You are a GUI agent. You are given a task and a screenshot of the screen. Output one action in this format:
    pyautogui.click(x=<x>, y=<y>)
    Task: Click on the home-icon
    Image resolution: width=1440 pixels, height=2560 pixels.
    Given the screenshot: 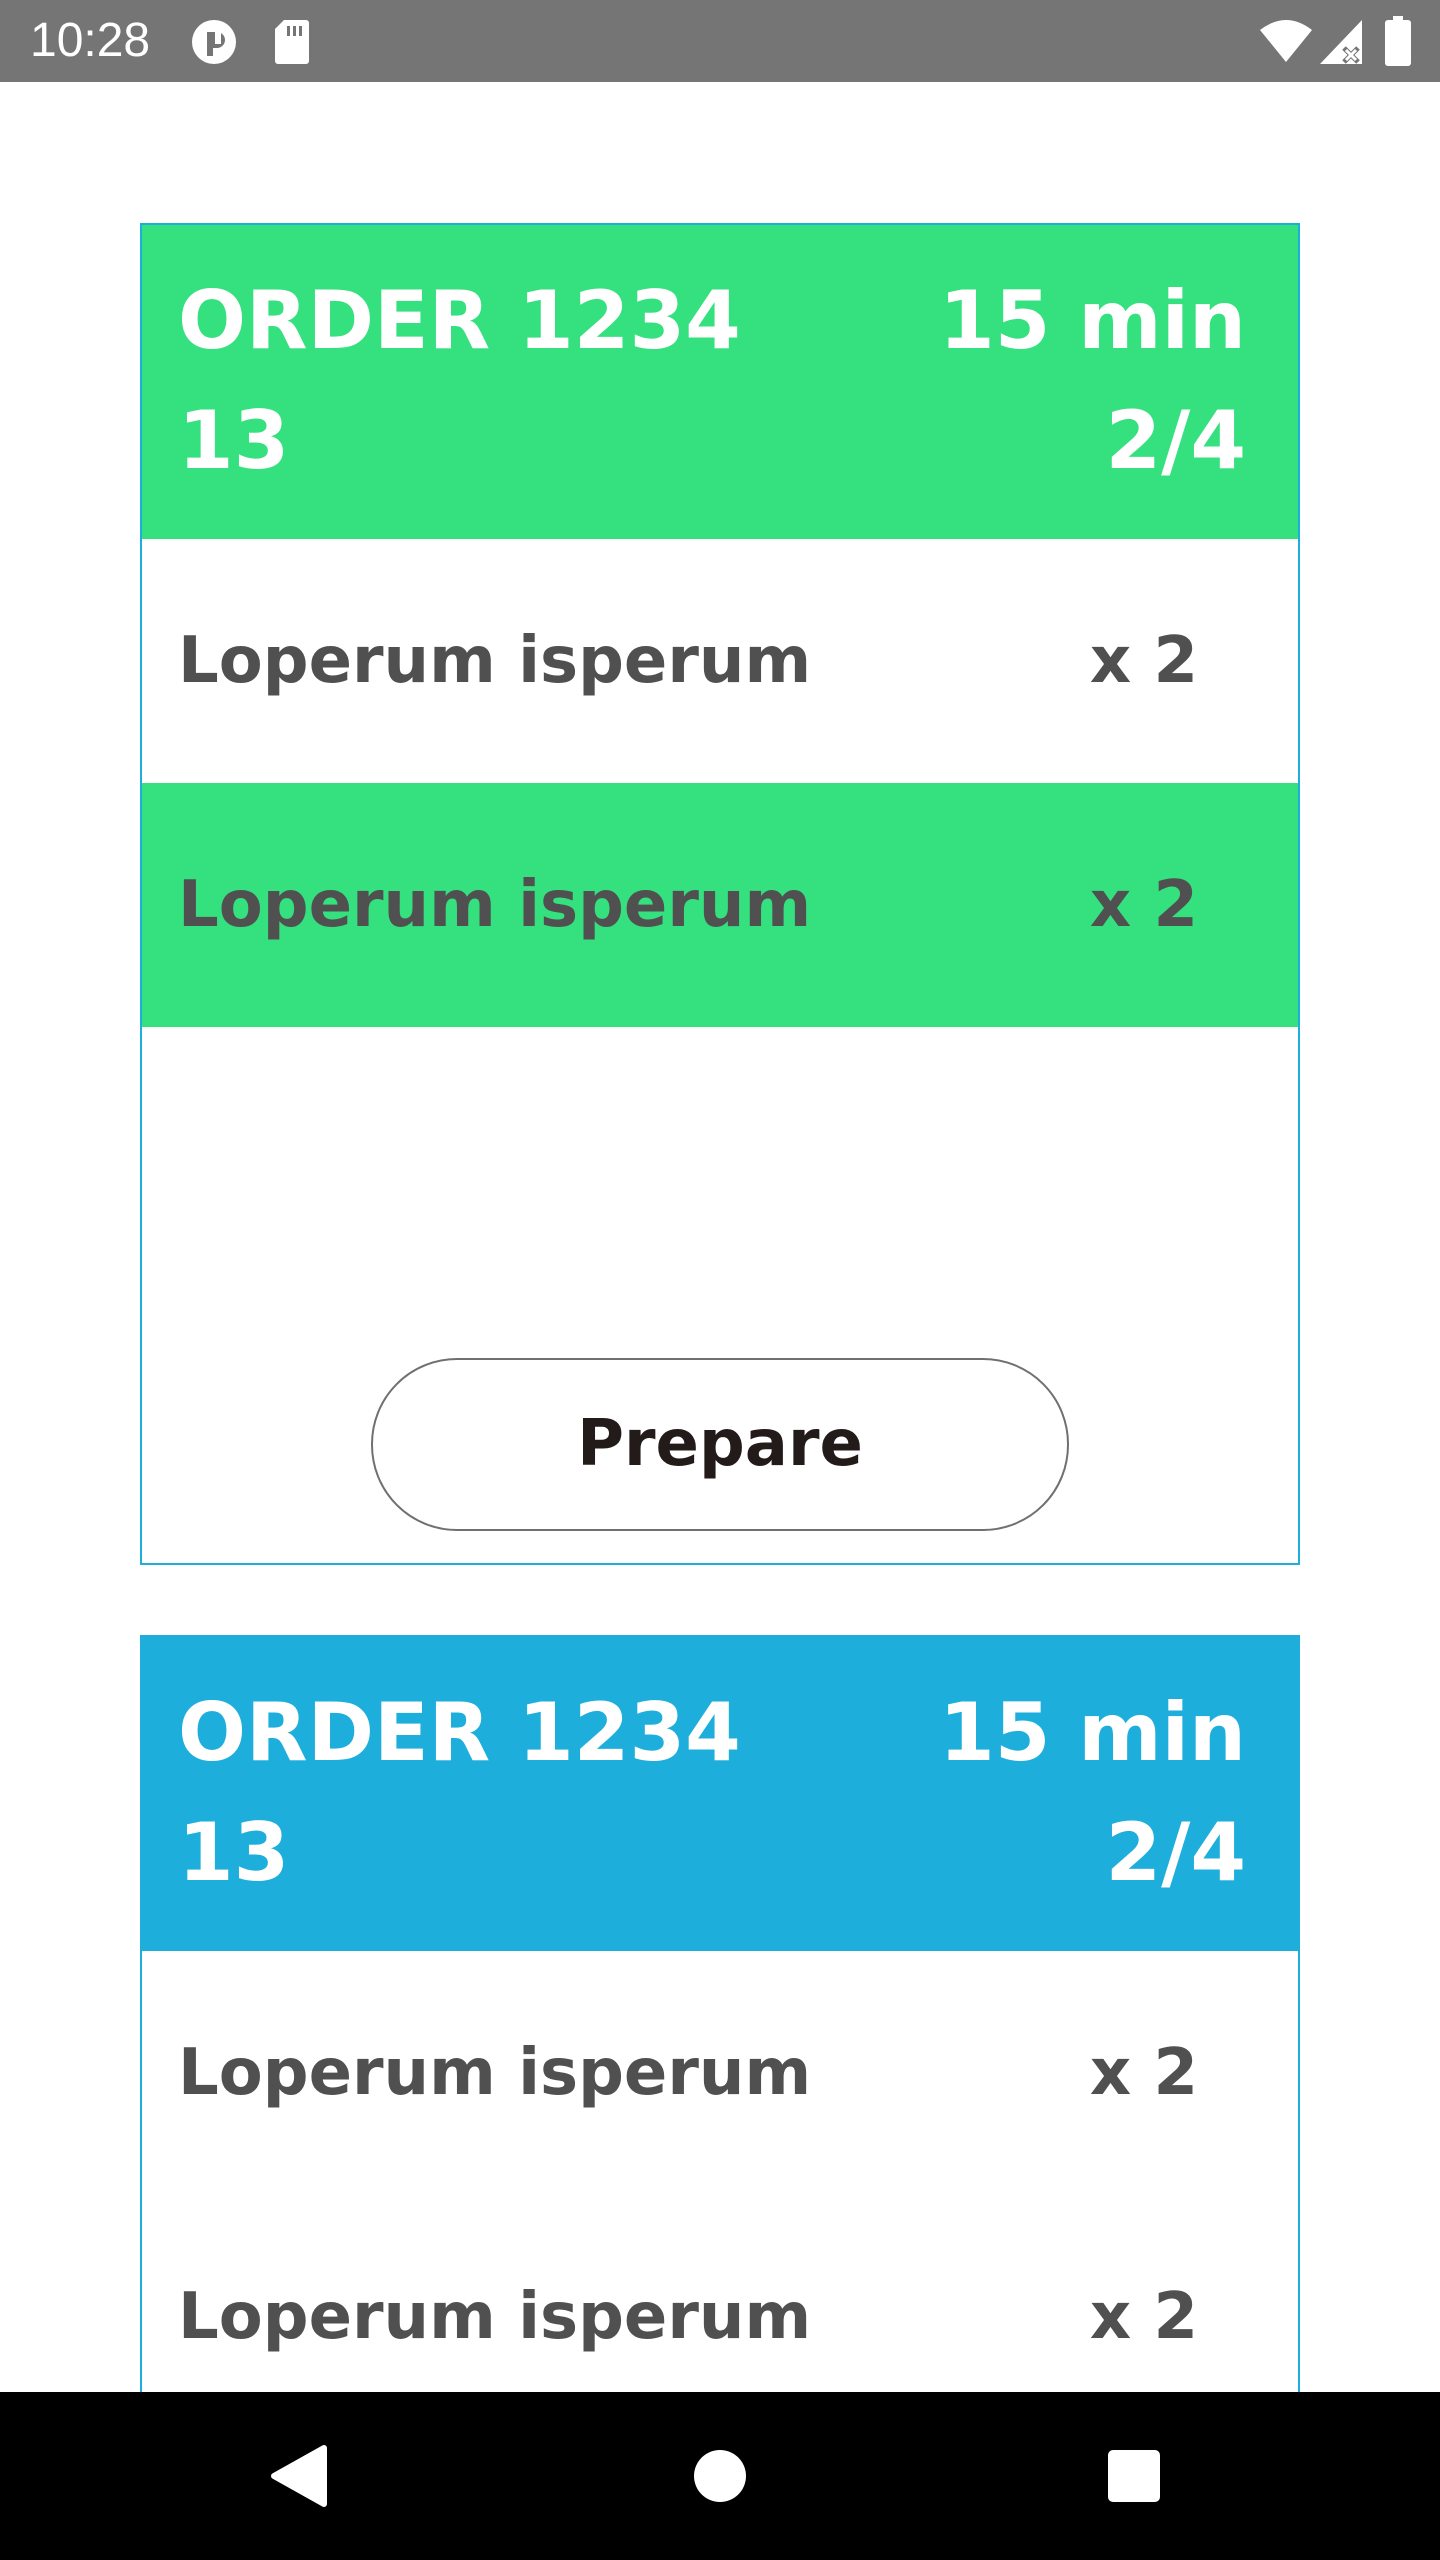 What is the action you would take?
    pyautogui.click(x=720, y=2476)
    